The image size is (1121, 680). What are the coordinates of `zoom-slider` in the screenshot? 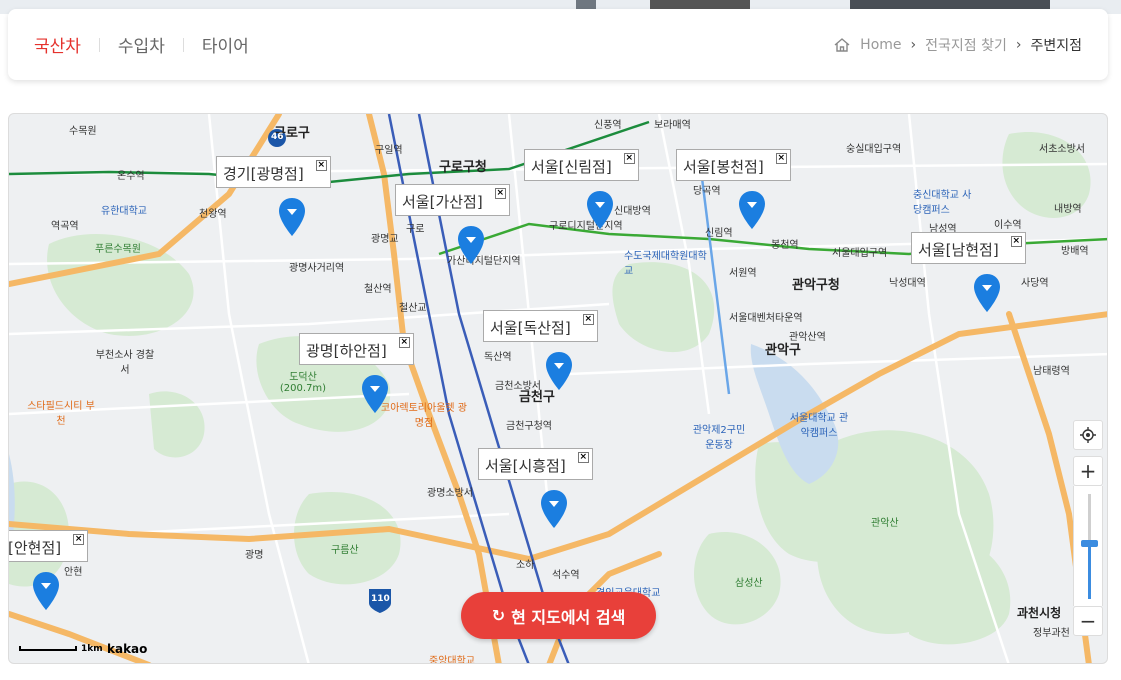 It's located at (1088, 546).